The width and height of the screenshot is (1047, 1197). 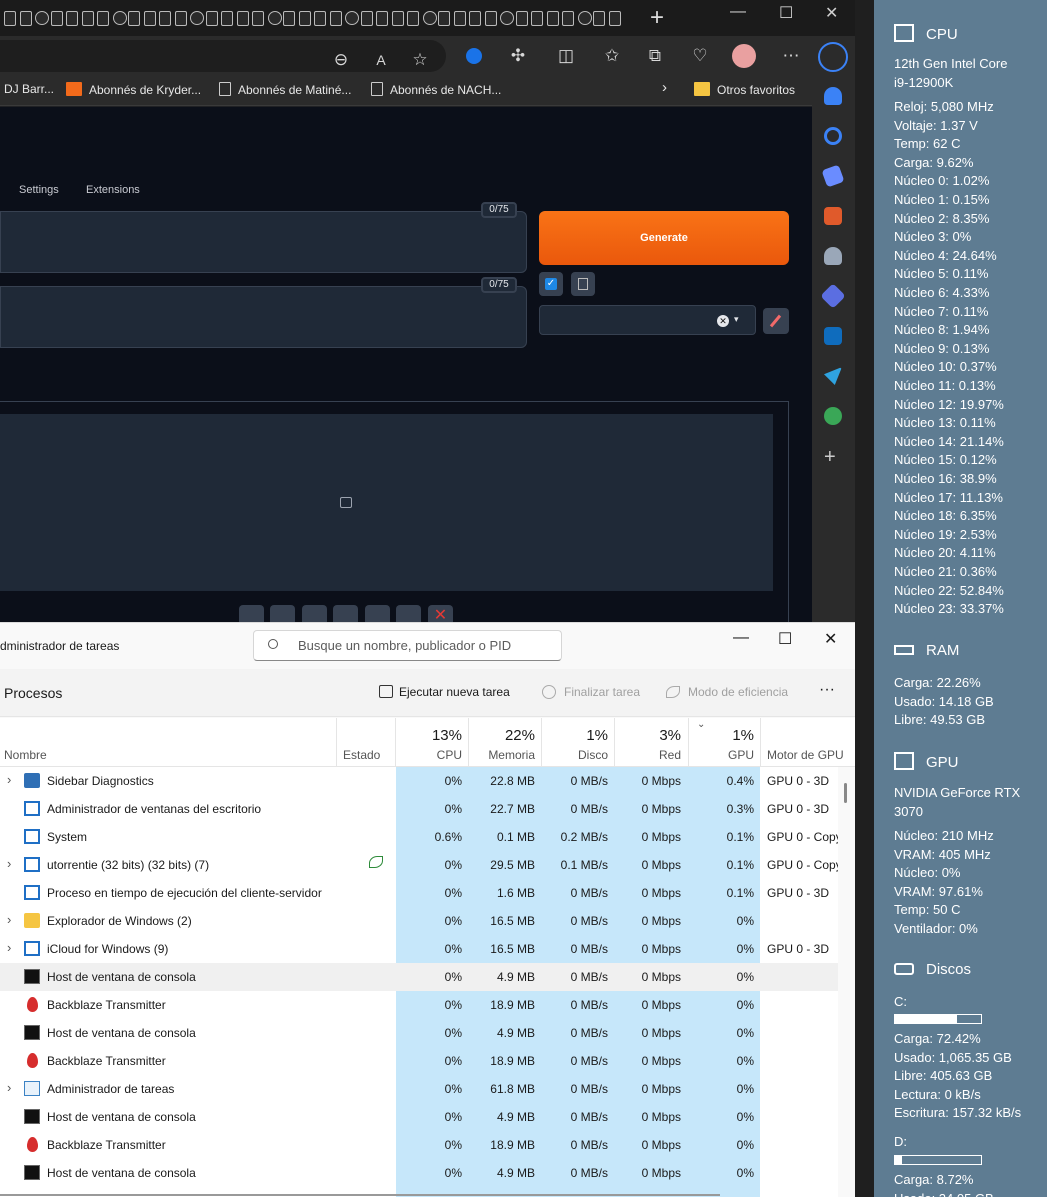 I want to click on col-gpu-header: 1% GPU, so click(x=722, y=742).